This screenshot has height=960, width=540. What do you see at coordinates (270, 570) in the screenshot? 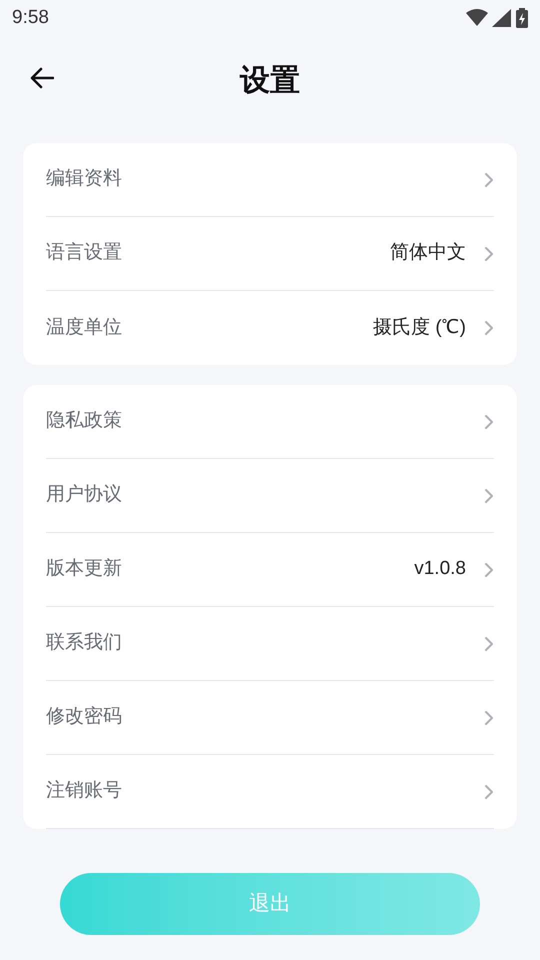
I see `settings-row: 版本更新 v1.0.8` at bounding box center [270, 570].